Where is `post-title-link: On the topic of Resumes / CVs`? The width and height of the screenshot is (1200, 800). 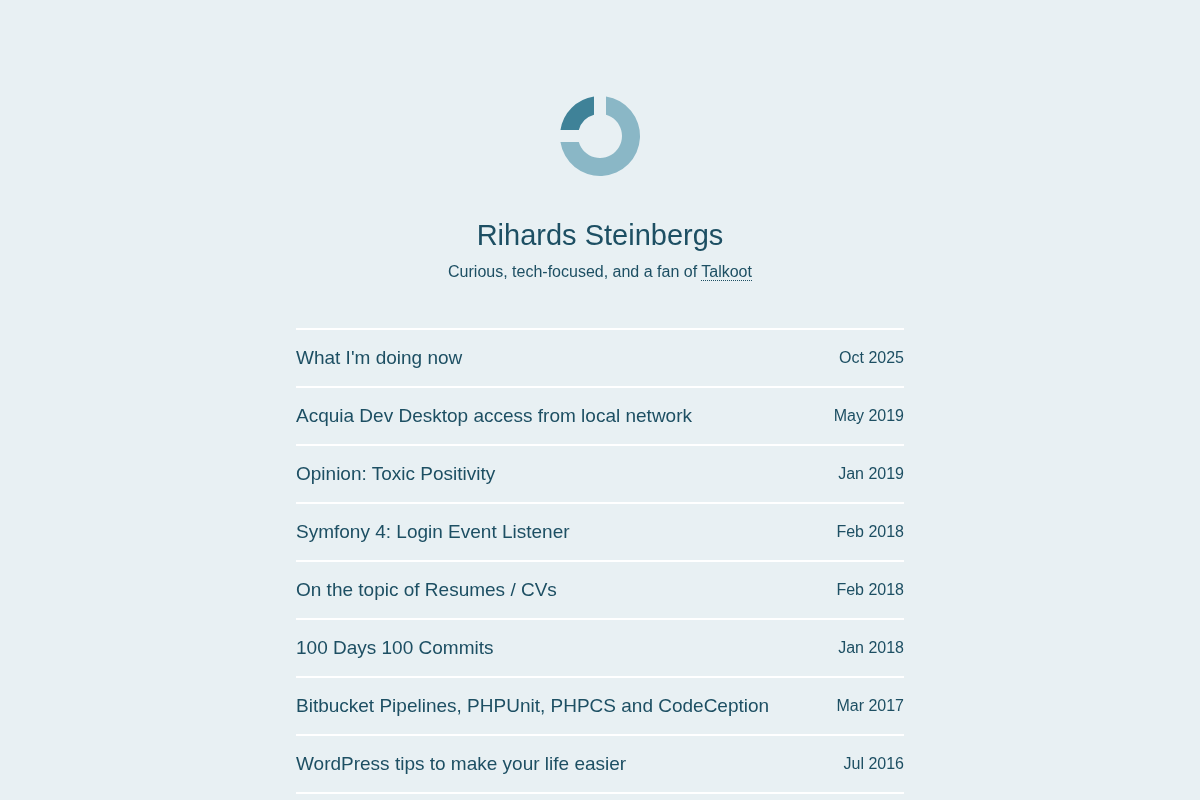
post-title-link: On the topic of Resumes / CVs is located at coordinates (426, 590).